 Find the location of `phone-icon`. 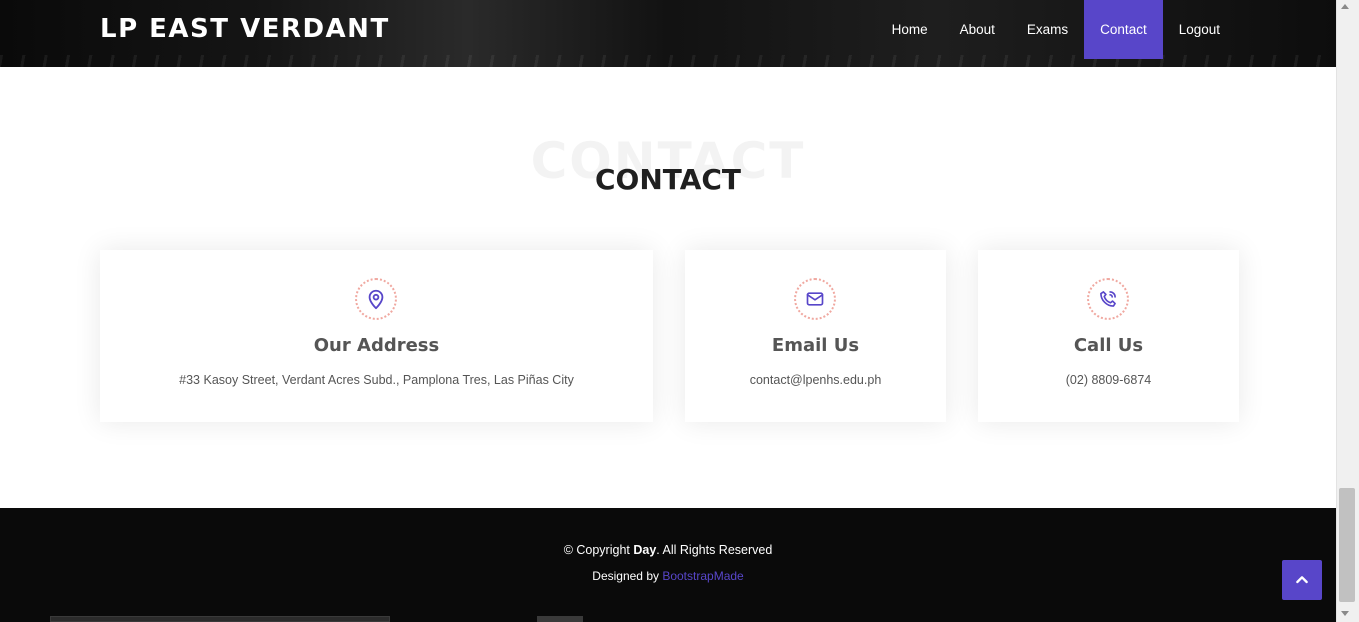

phone-icon is located at coordinates (1108, 299).